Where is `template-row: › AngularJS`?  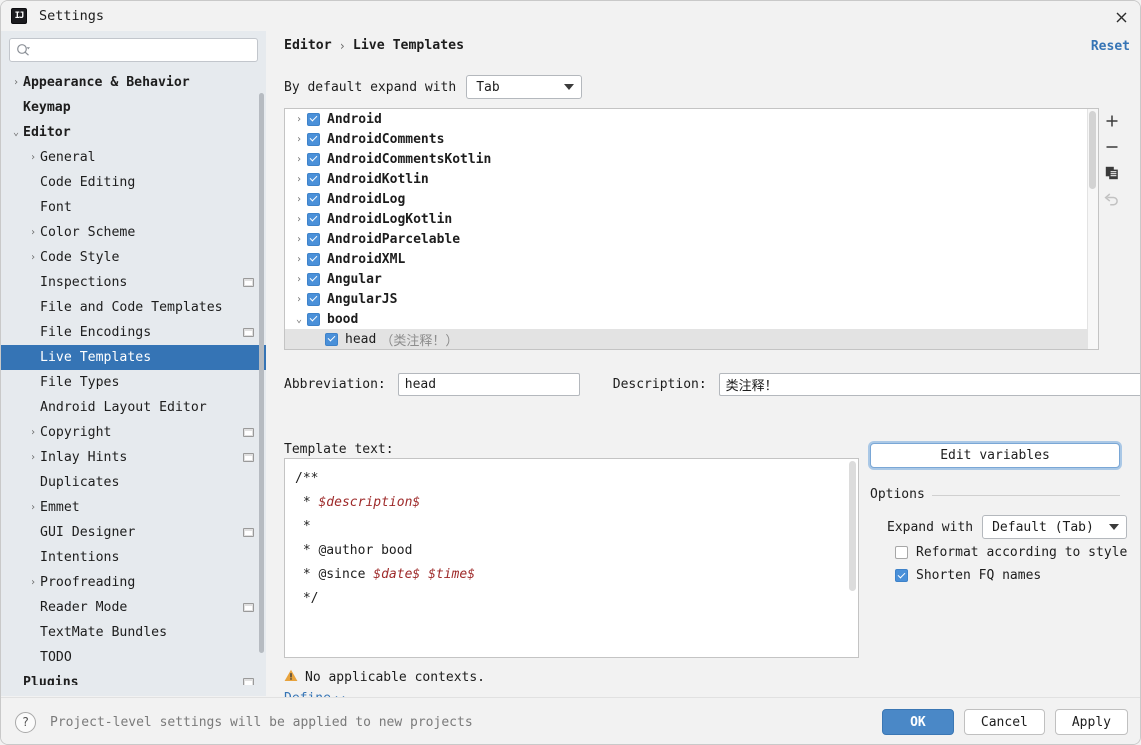
template-row: › AngularJS is located at coordinates (691, 299).